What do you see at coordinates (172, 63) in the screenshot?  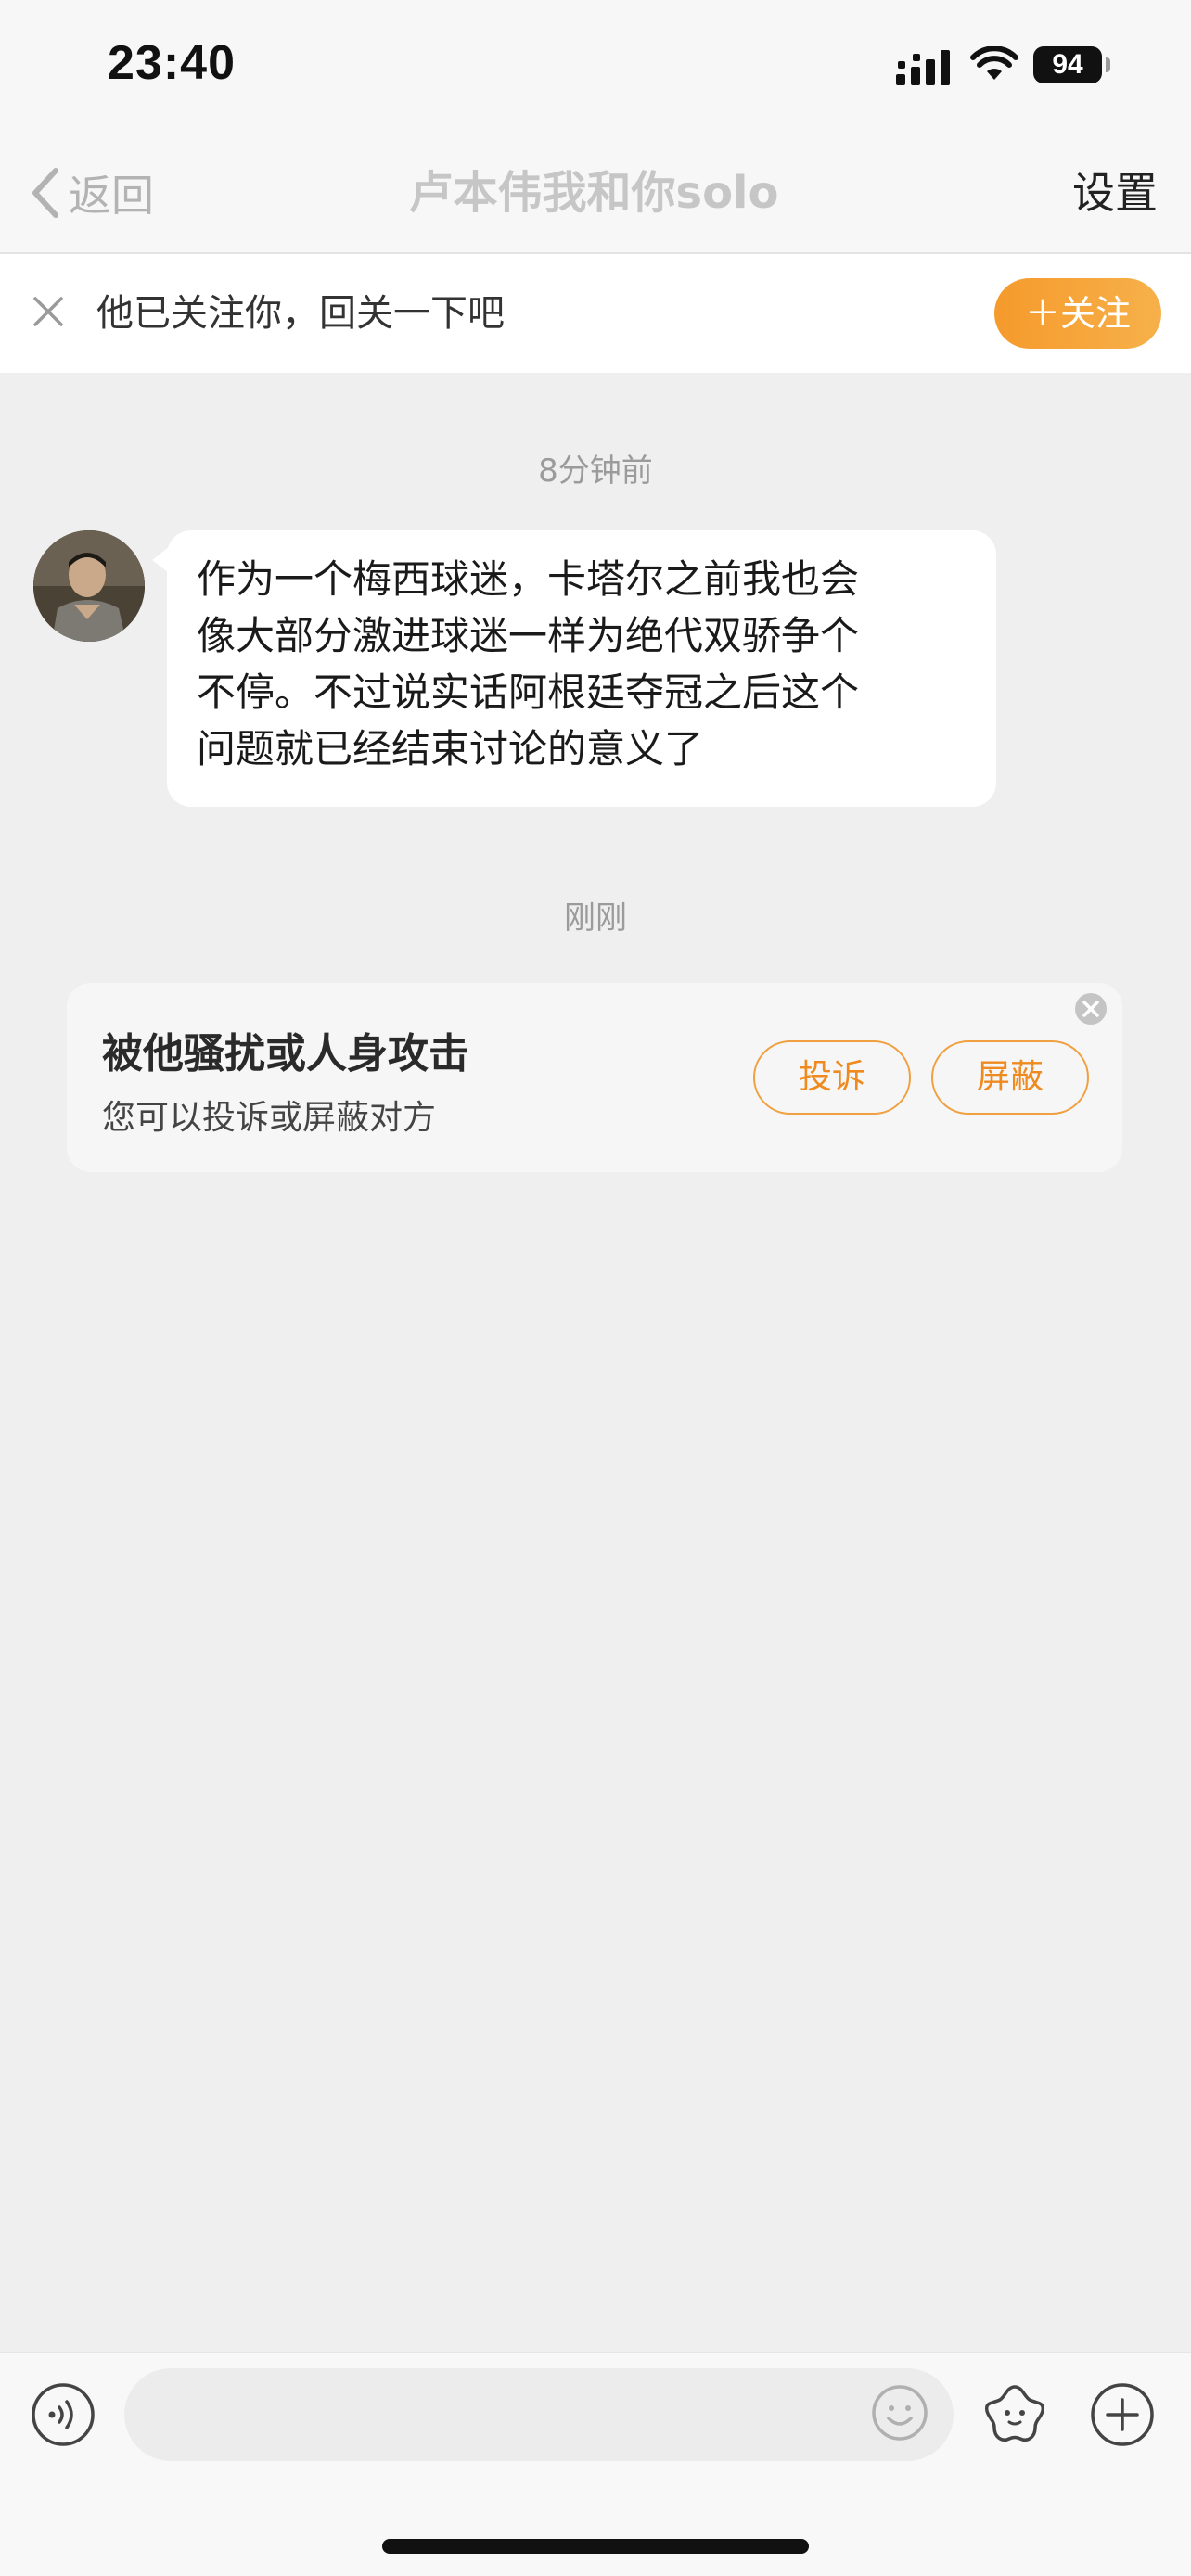 I see `status-time: 23:40` at bounding box center [172, 63].